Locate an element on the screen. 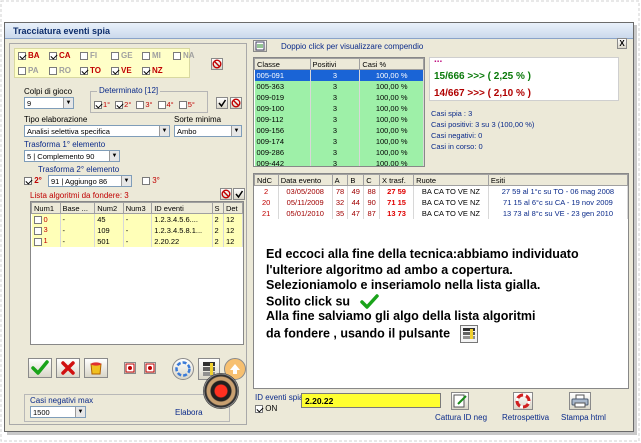 The width and height of the screenshot is (641, 443). determinato-option: 1° is located at coordinates (102, 104).